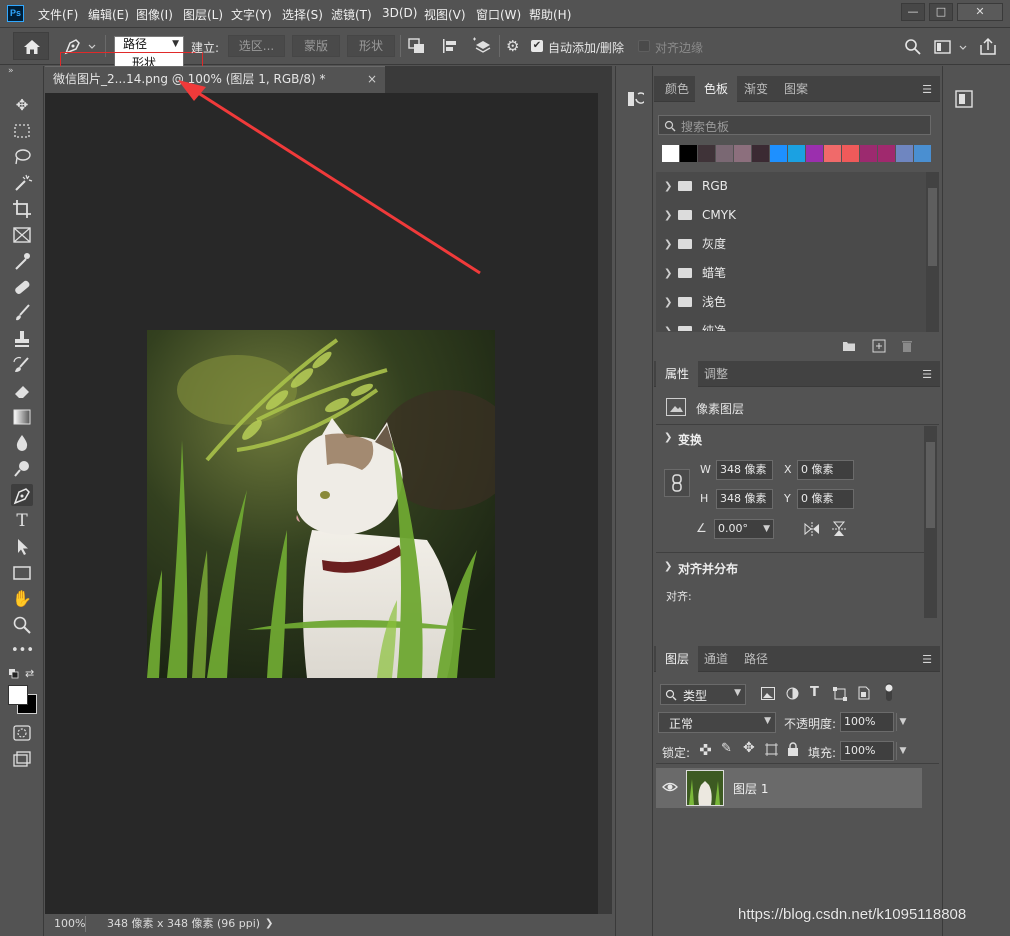 The height and width of the screenshot is (936, 1010). What do you see at coordinates (864, 693) in the screenshot?
I see `filter-smart-object-icon` at bounding box center [864, 693].